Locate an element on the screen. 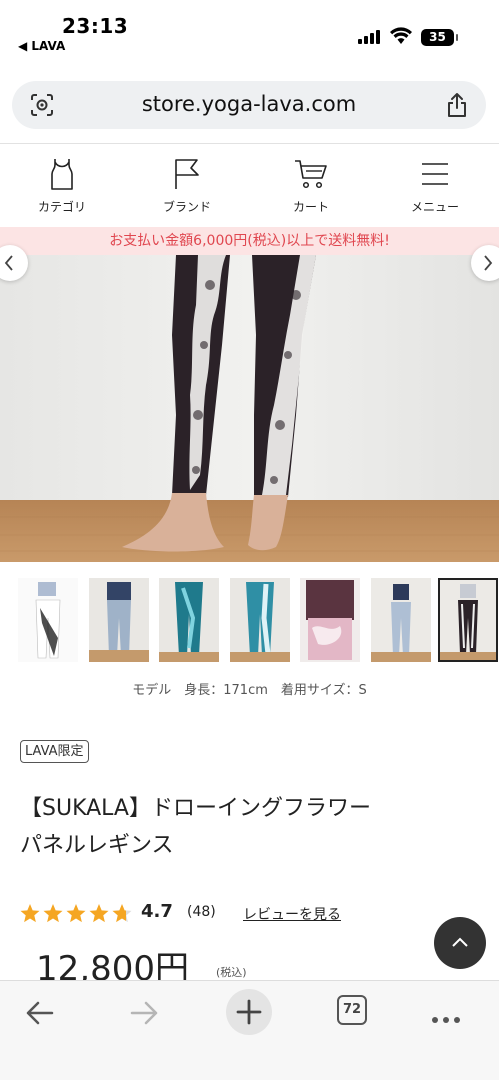  nav-cart: カート is located at coordinates (311, 186).